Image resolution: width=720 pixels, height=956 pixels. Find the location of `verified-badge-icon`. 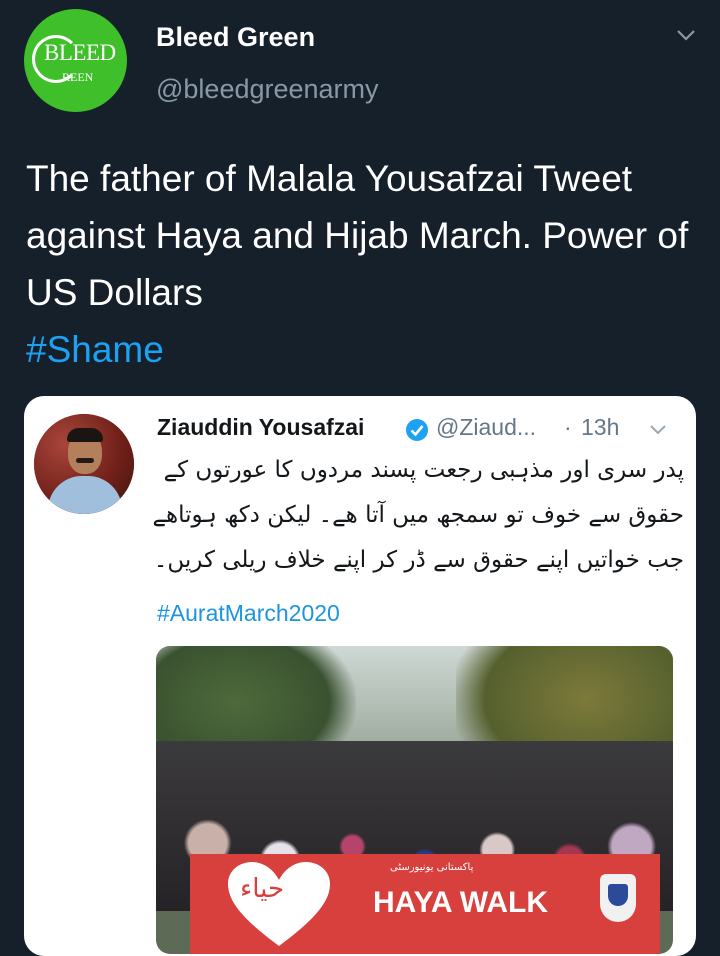

verified-badge-icon is located at coordinates (417, 430).